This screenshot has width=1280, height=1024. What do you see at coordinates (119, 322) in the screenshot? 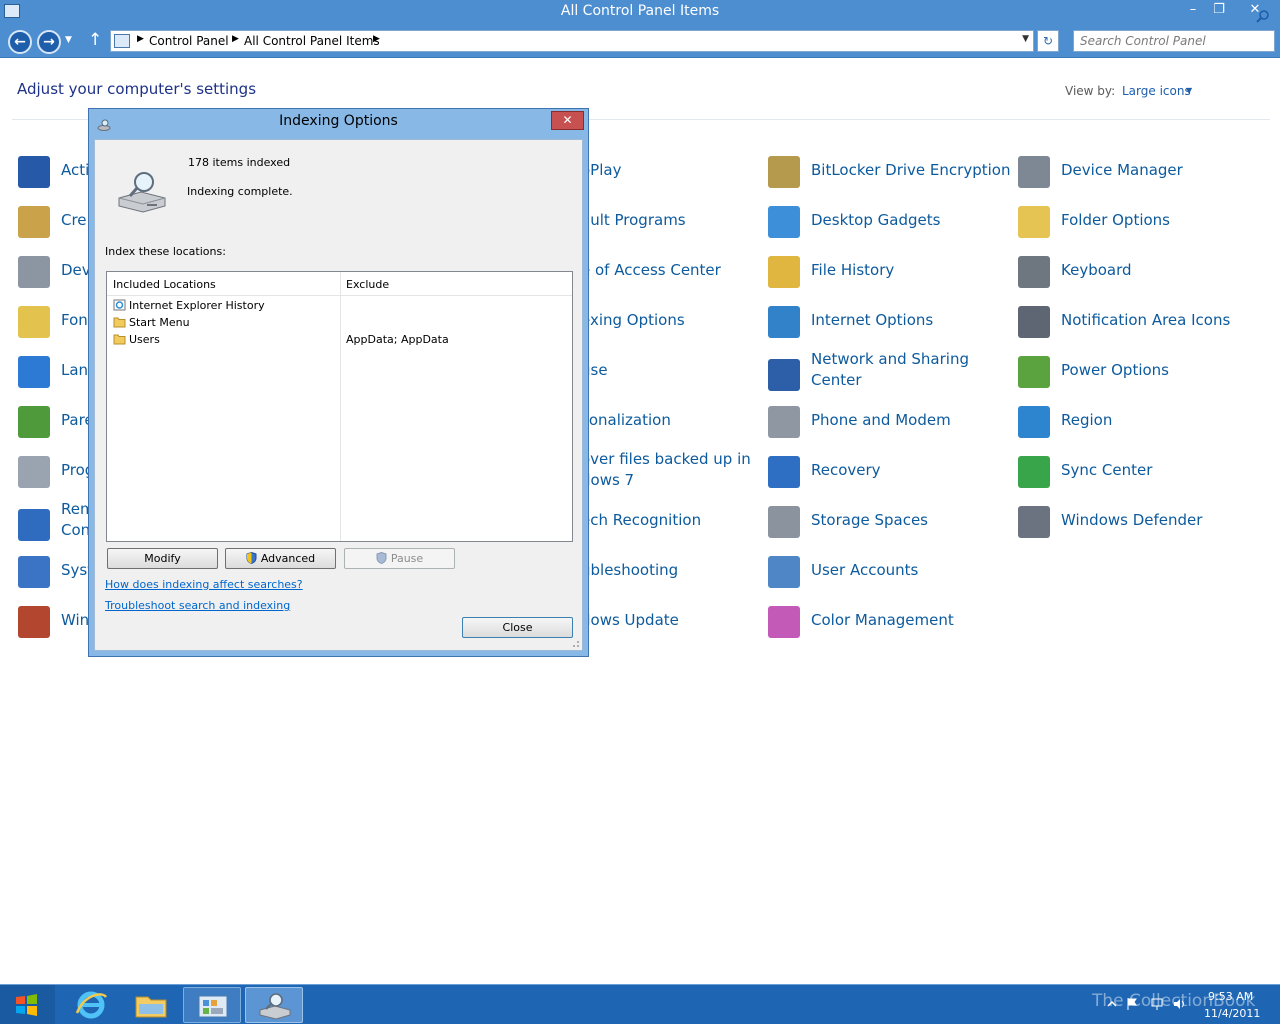
I see `folder-icon` at bounding box center [119, 322].